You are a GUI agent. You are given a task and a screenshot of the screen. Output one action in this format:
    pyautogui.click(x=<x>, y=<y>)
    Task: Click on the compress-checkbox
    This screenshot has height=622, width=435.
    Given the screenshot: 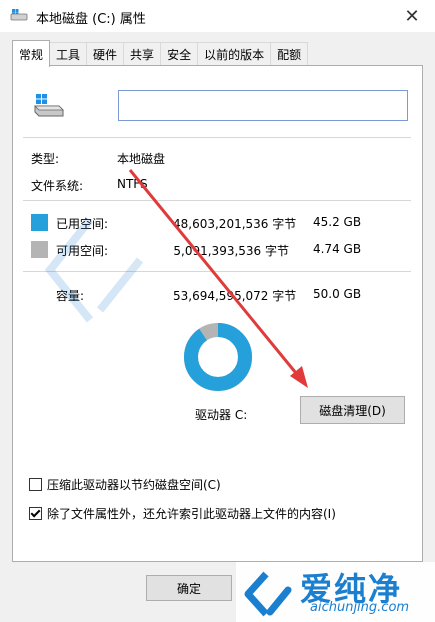 What is the action you would take?
    pyautogui.click(x=35, y=484)
    